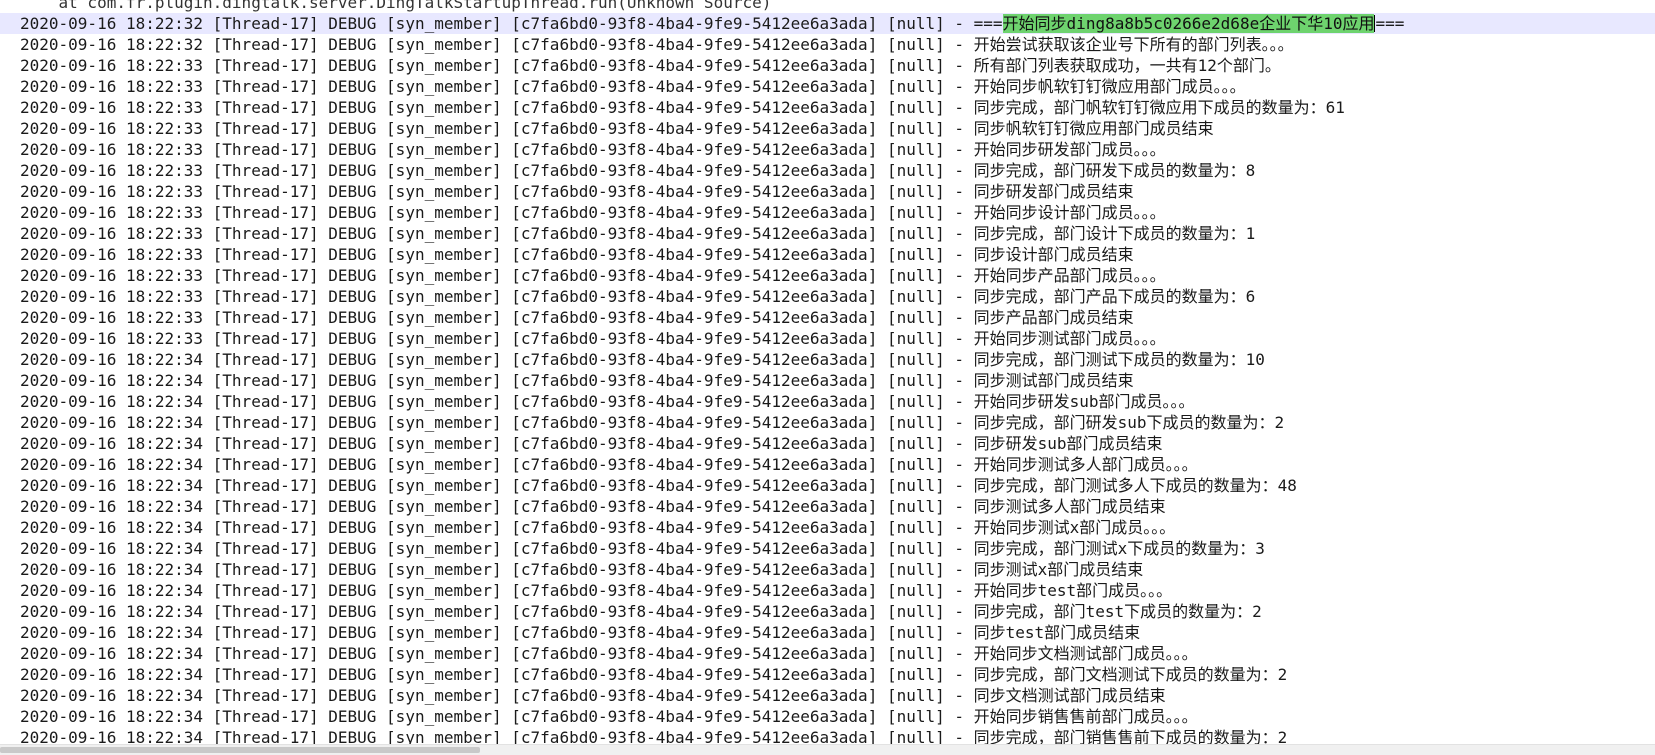 The image size is (1655, 755). What do you see at coordinates (1390, 23) in the screenshot?
I see `log-line-suffix: ===` at bounding box center [1390, 23].